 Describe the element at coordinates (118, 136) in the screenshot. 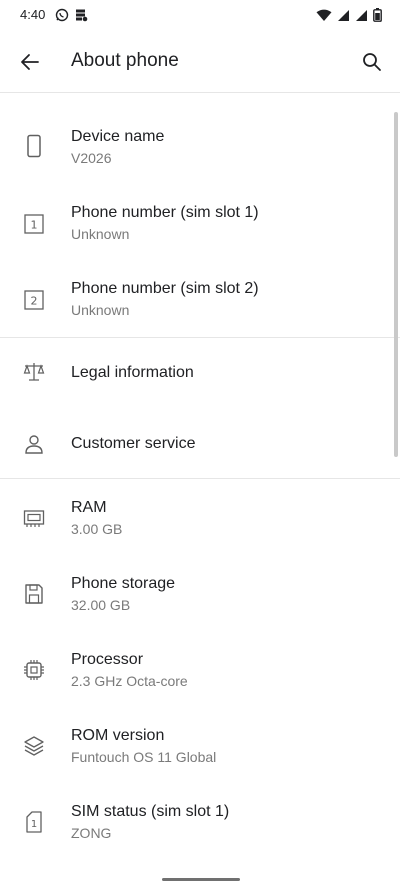

I see `device-name-label: Device name` at that location.